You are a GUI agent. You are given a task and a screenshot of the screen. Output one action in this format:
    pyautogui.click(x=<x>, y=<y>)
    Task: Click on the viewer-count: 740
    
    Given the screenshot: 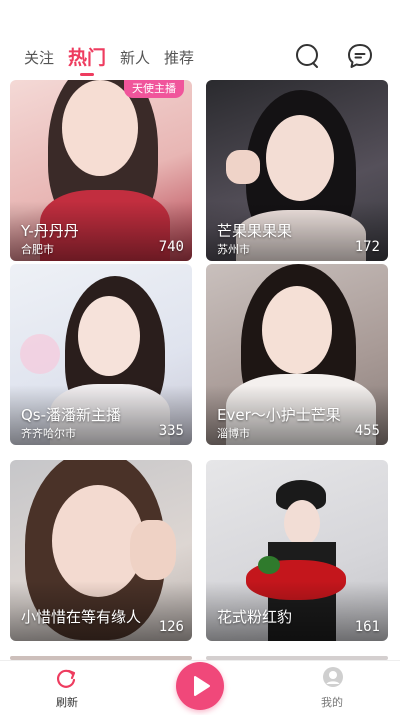 What is the action you would take?
    pyautogui.click(x=171, y=247)
    